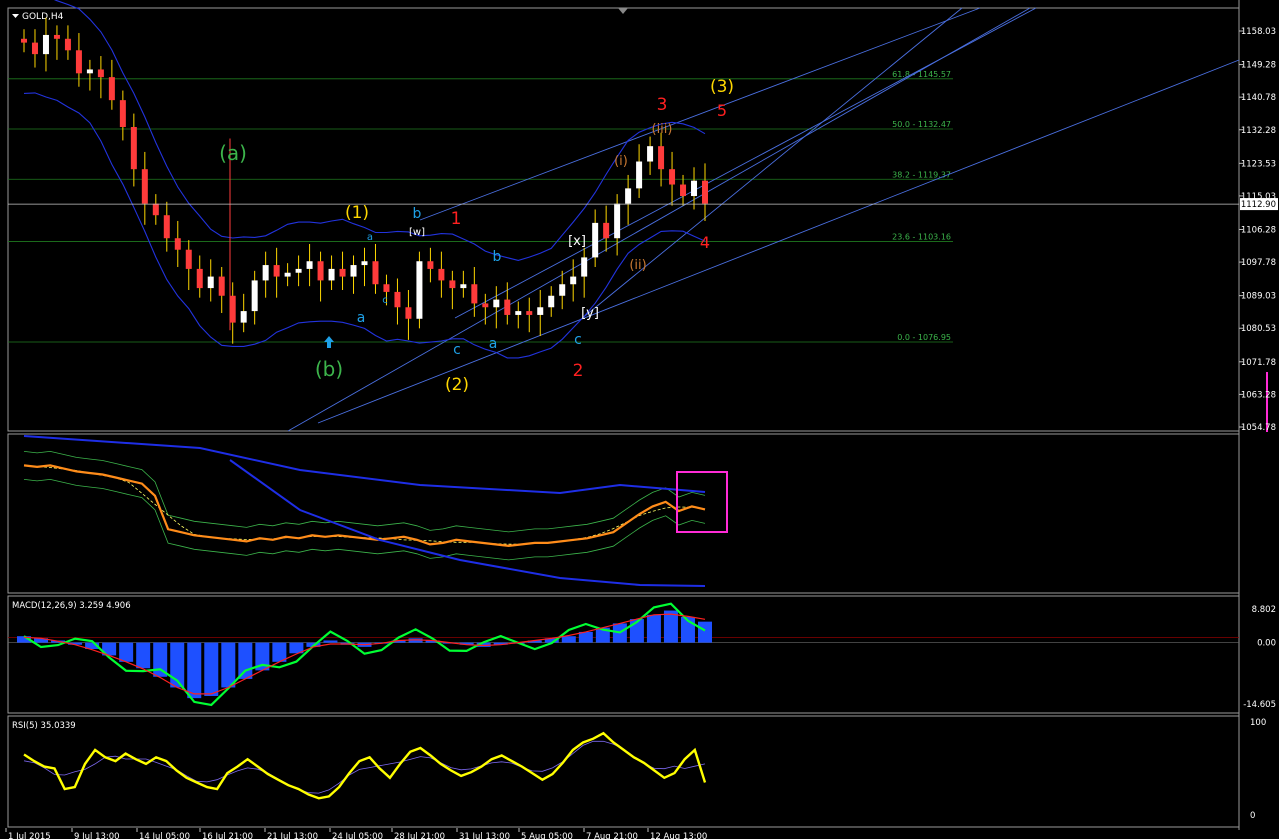 The height and width of the screenshot is (839, 1279). I want to click on wave-label: 5, so click(722, 110).